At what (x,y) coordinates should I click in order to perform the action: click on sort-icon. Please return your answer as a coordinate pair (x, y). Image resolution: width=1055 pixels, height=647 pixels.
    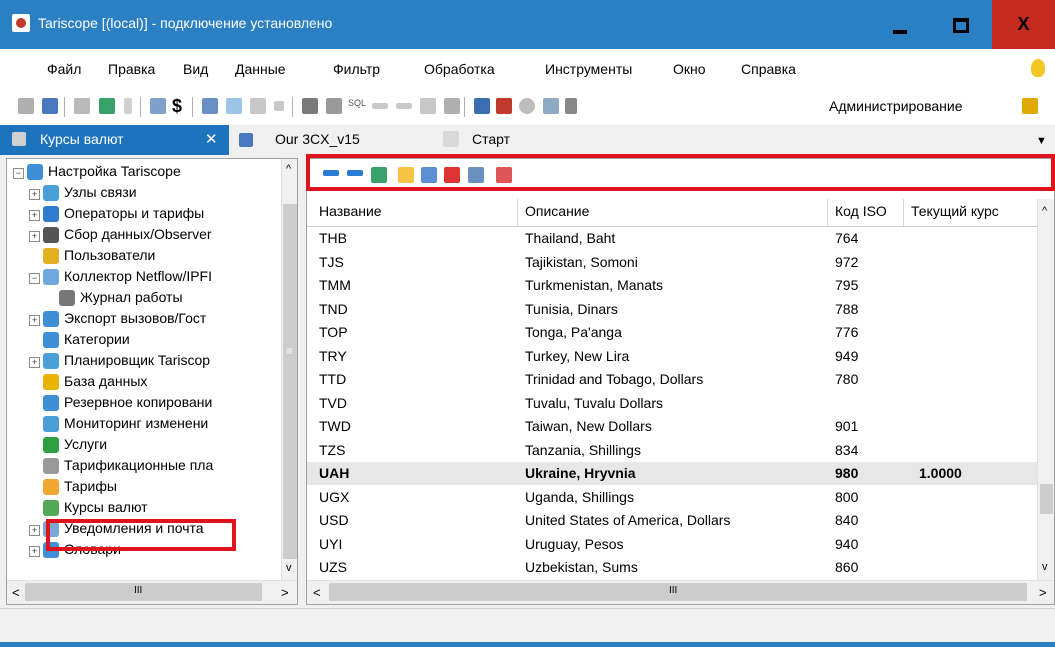
    Looking at the image, I should click on (452, 106).